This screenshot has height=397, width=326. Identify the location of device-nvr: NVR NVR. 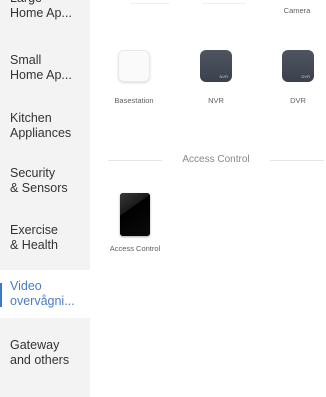
(216, 77).